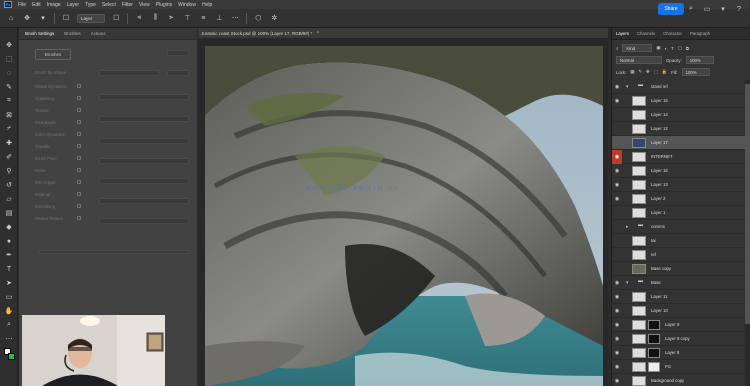 The height and width of the screenshot is (386, 750). Describe the element at coordinates (42, 194) in the screenshot. I see `setting-build-up: Build-up` at that location.